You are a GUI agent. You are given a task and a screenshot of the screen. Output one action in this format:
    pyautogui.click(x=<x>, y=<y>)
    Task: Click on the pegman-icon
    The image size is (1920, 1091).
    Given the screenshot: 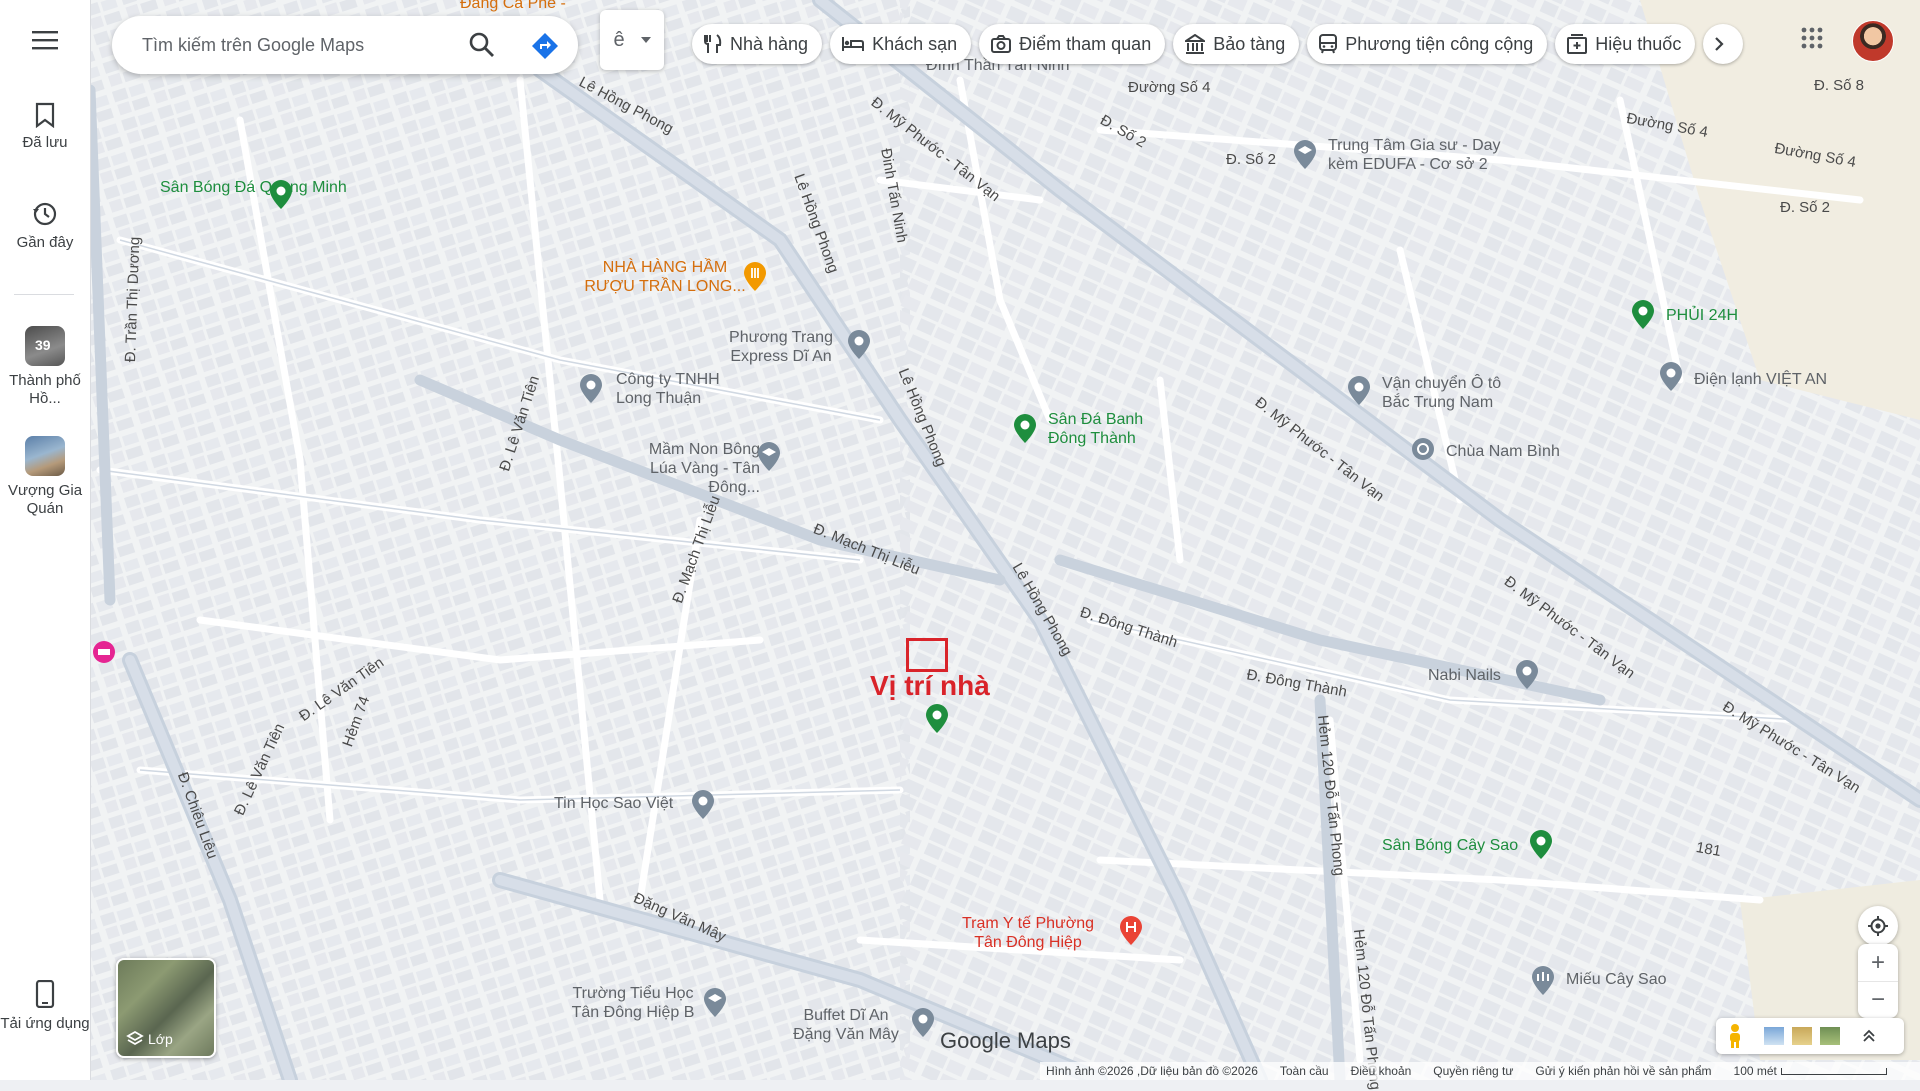 What is the action you would take?
    pyautogui.click(x=1735, y=1036)
    